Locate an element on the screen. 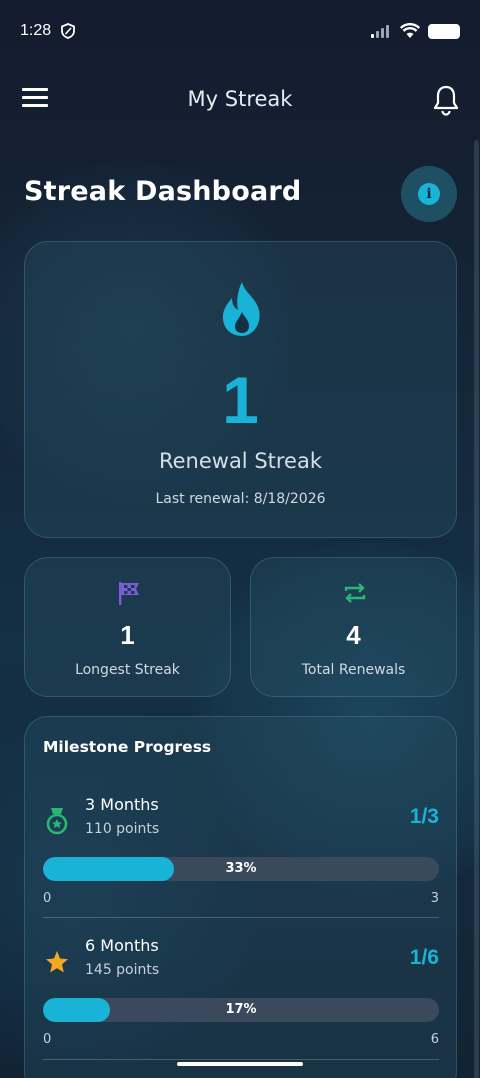 This screenshot has width=480, height=1078. milestone-progress-bar: 33% is located at coordinates (241, 869).